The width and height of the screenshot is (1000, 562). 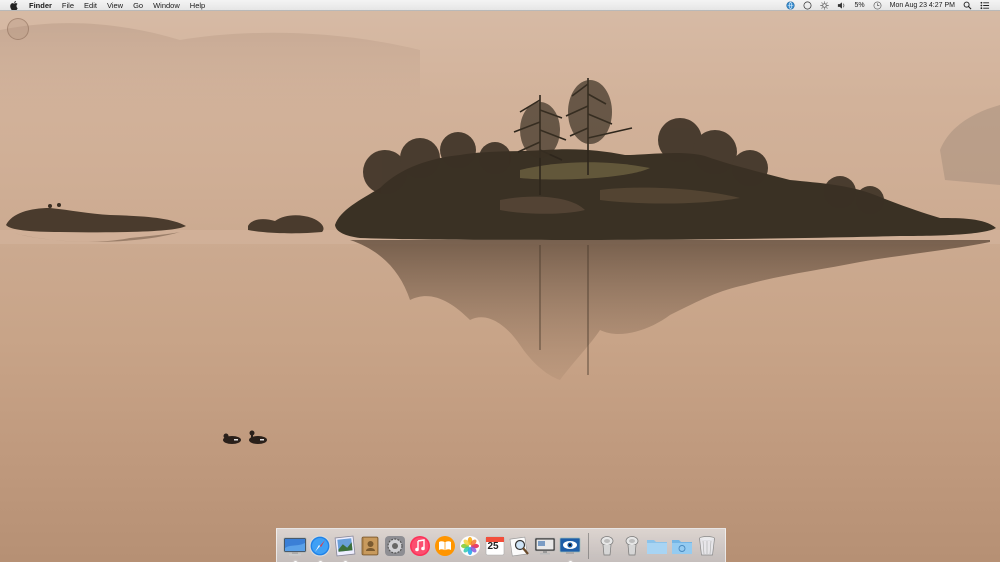 I want to click on spotlight-search-icon, so click(x=967, y=5).